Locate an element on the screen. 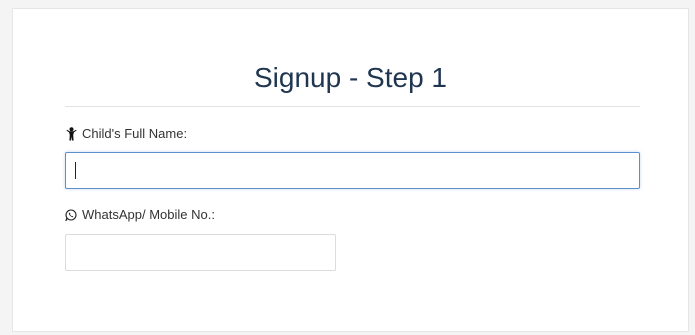 The width and height of the screenshot is (695, 335). phone-label-text: WhatsApp/ Mobile No.: is located at coordinates (148, 214).